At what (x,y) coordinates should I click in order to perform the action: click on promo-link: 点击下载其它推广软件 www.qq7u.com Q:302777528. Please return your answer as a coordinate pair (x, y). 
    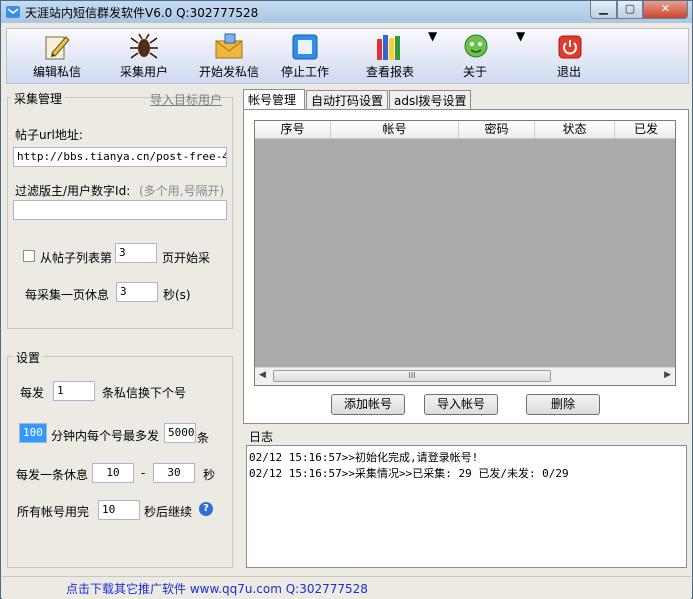
    Looking at the image, I should click on (217, 588).